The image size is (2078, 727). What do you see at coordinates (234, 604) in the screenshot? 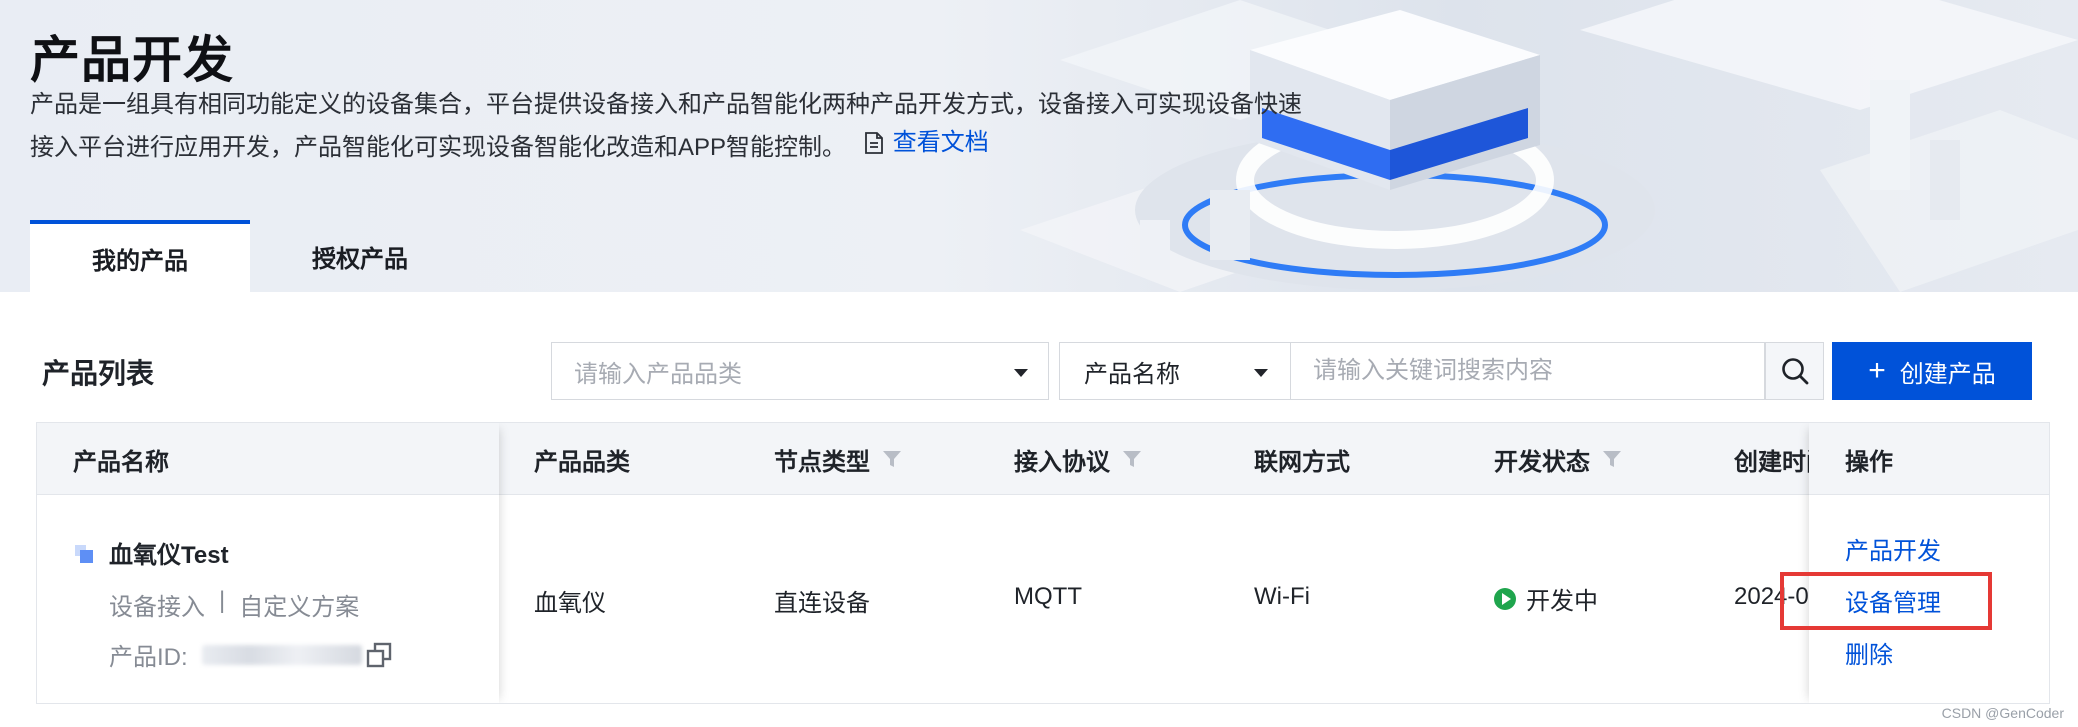
I see `product-meta: 设备接入 | 自定义方案` at bounding box center [234, 604].